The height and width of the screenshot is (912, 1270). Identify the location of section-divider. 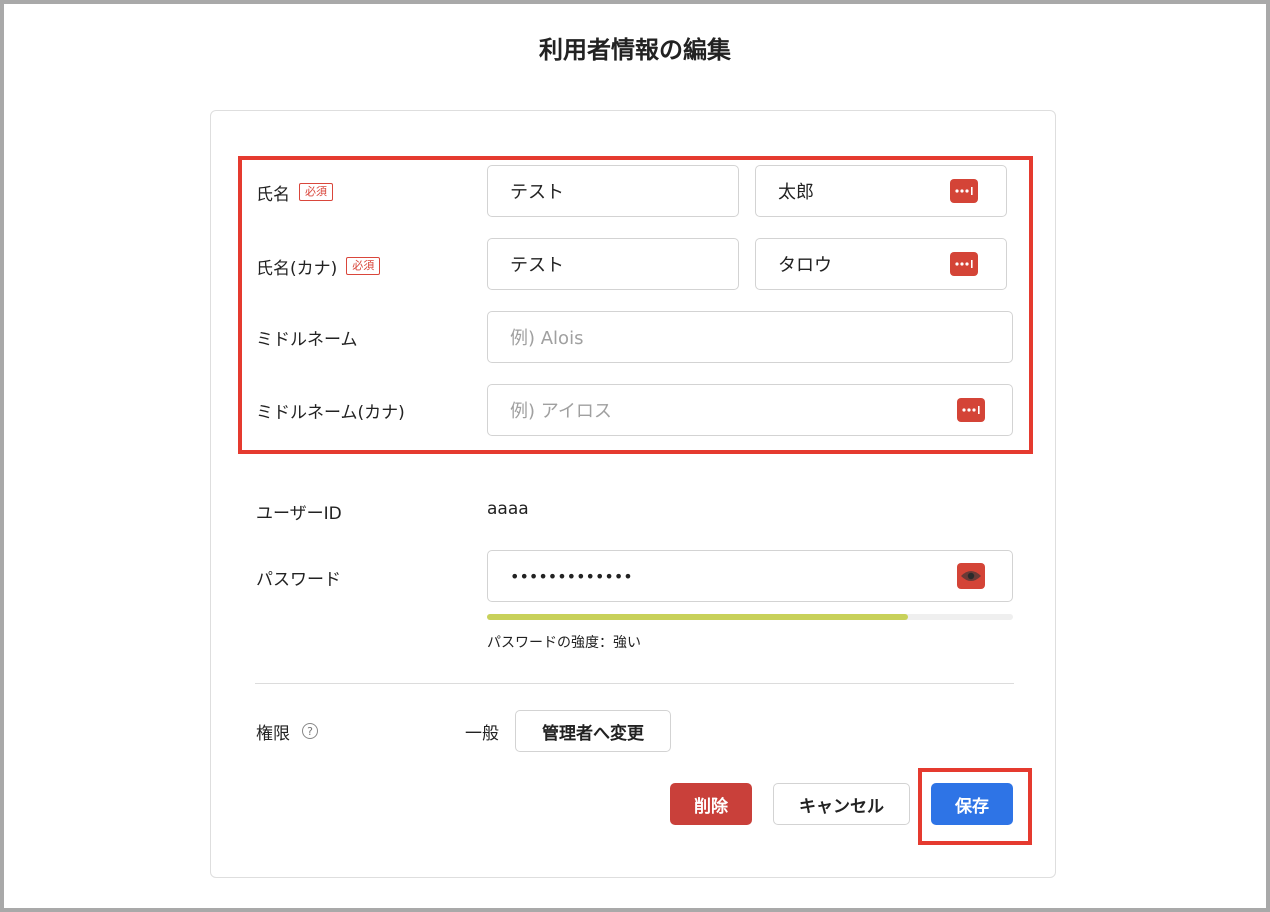
(634, 683).